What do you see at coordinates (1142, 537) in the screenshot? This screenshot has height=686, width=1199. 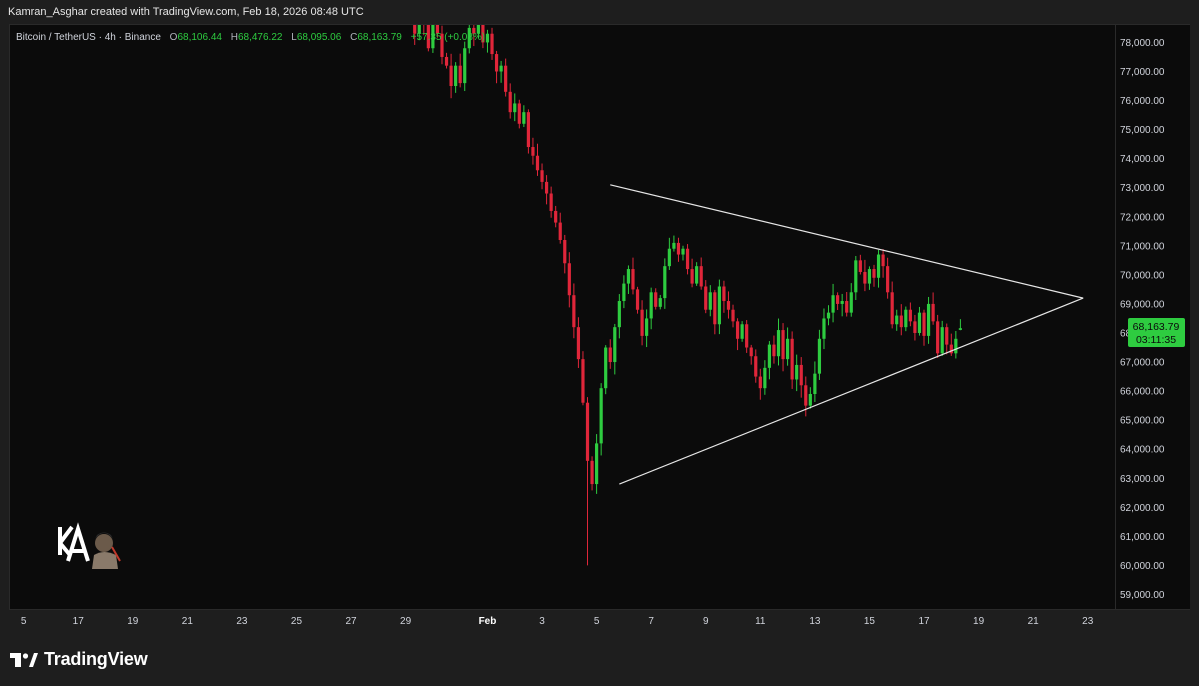 I see `y-tick-label: 61,000.00` at bounding box center [1142, 537].